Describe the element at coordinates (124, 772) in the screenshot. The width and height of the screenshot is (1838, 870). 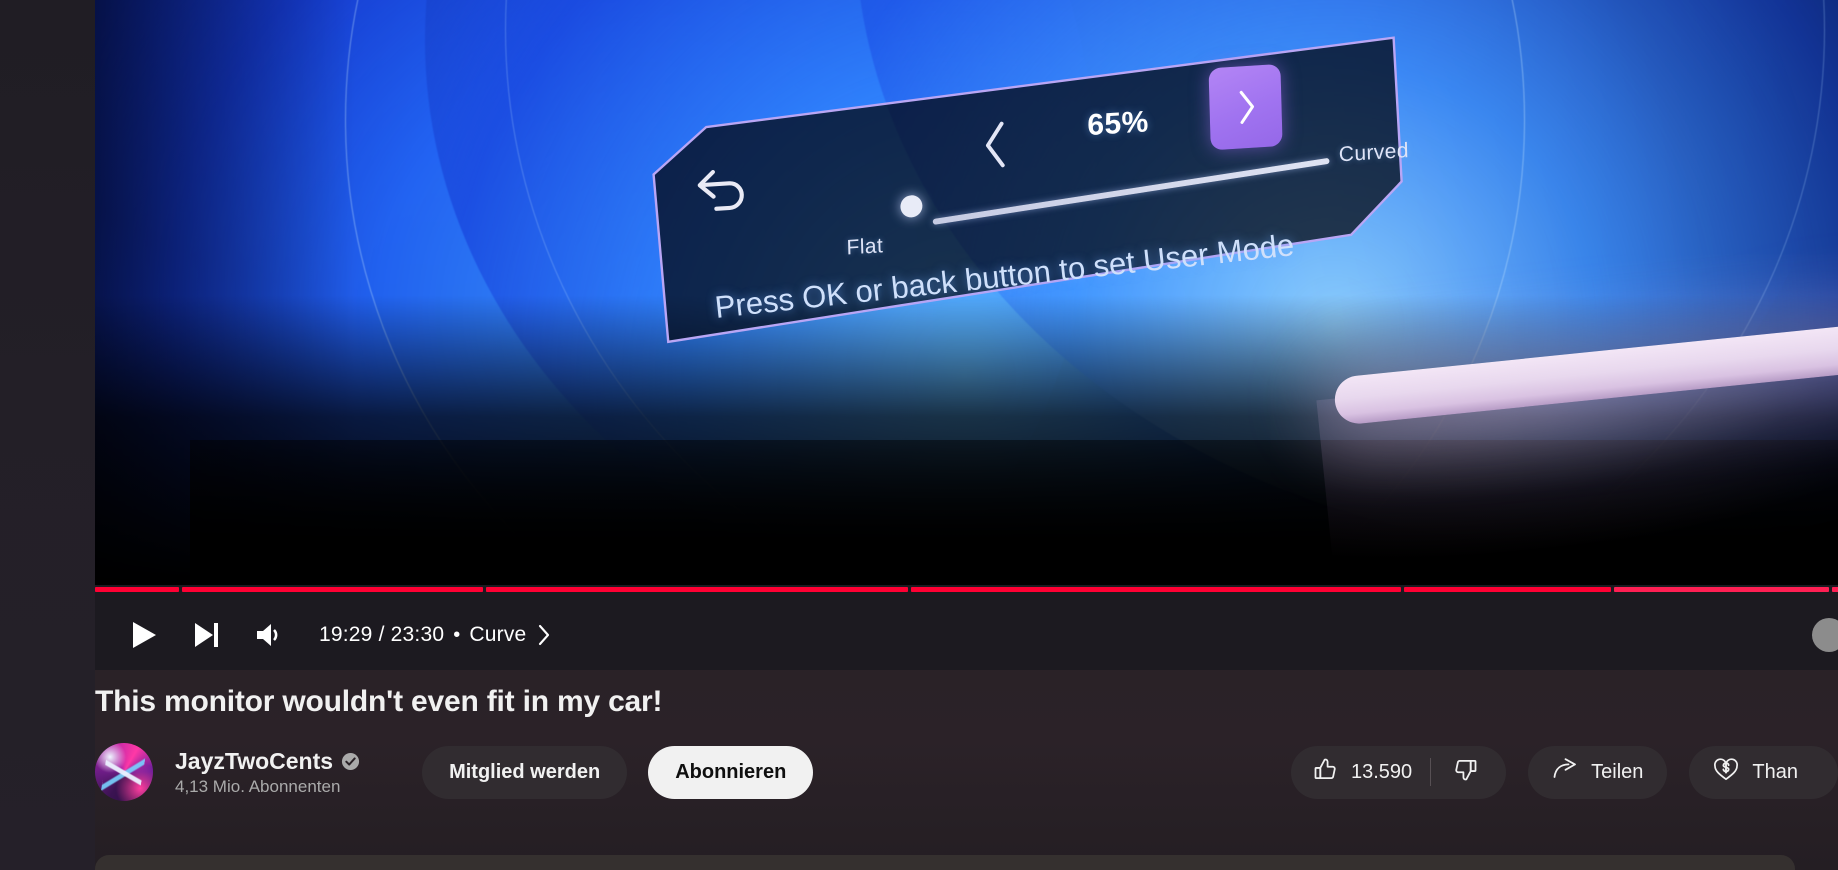
I see `avatar` at that location.